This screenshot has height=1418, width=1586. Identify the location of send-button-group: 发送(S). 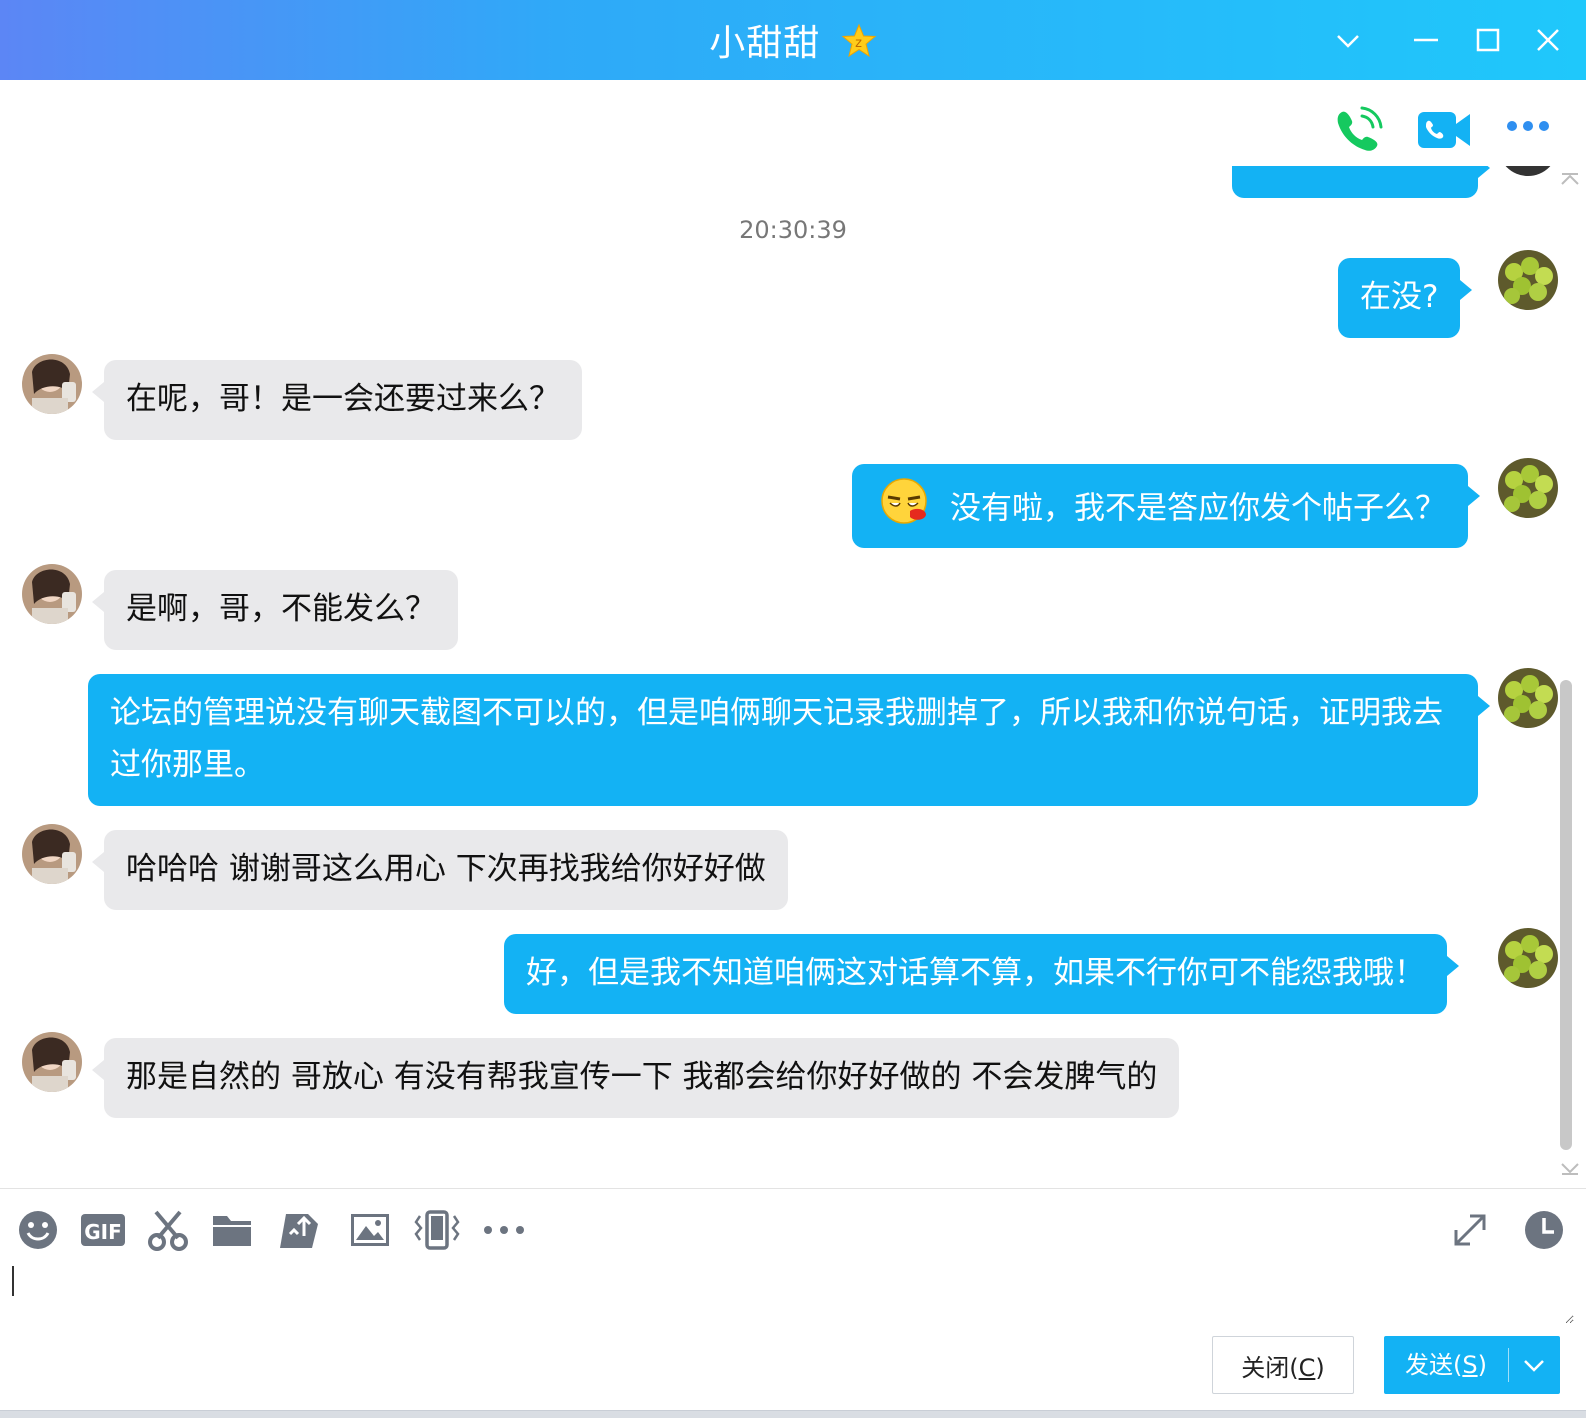
(1472, 1365).